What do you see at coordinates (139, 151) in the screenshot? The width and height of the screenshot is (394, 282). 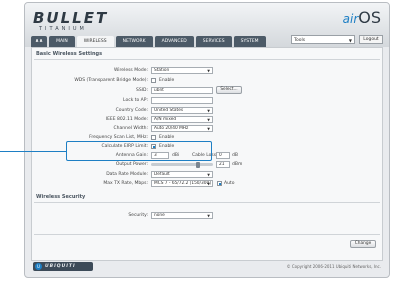 I see `highlight-box` at bounding box center [139, 151].